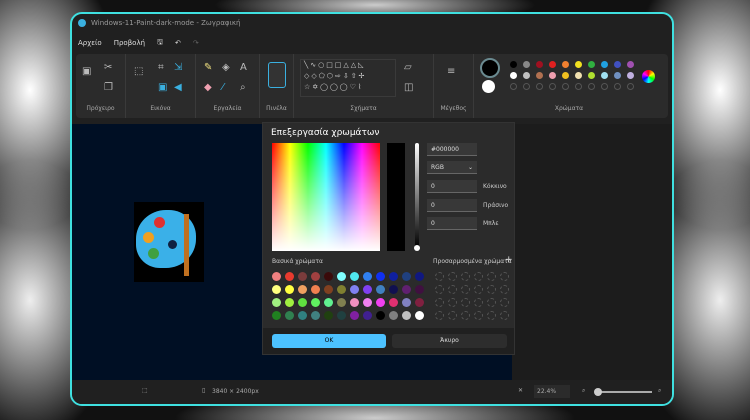  What do you see at coordinates (583, 391) in the screenshot?
I see `zoom-out-icon: ⌕` at bounding box center [583, 391].